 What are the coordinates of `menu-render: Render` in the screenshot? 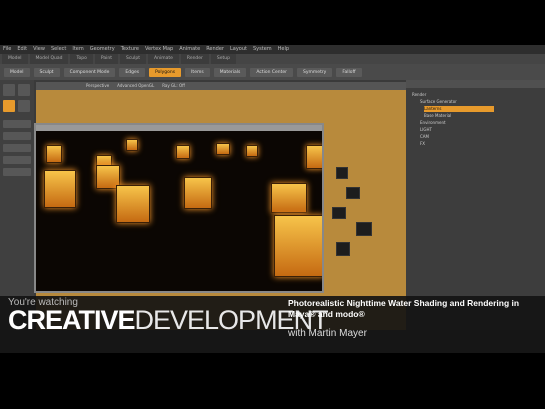 It's located at (215, 49).